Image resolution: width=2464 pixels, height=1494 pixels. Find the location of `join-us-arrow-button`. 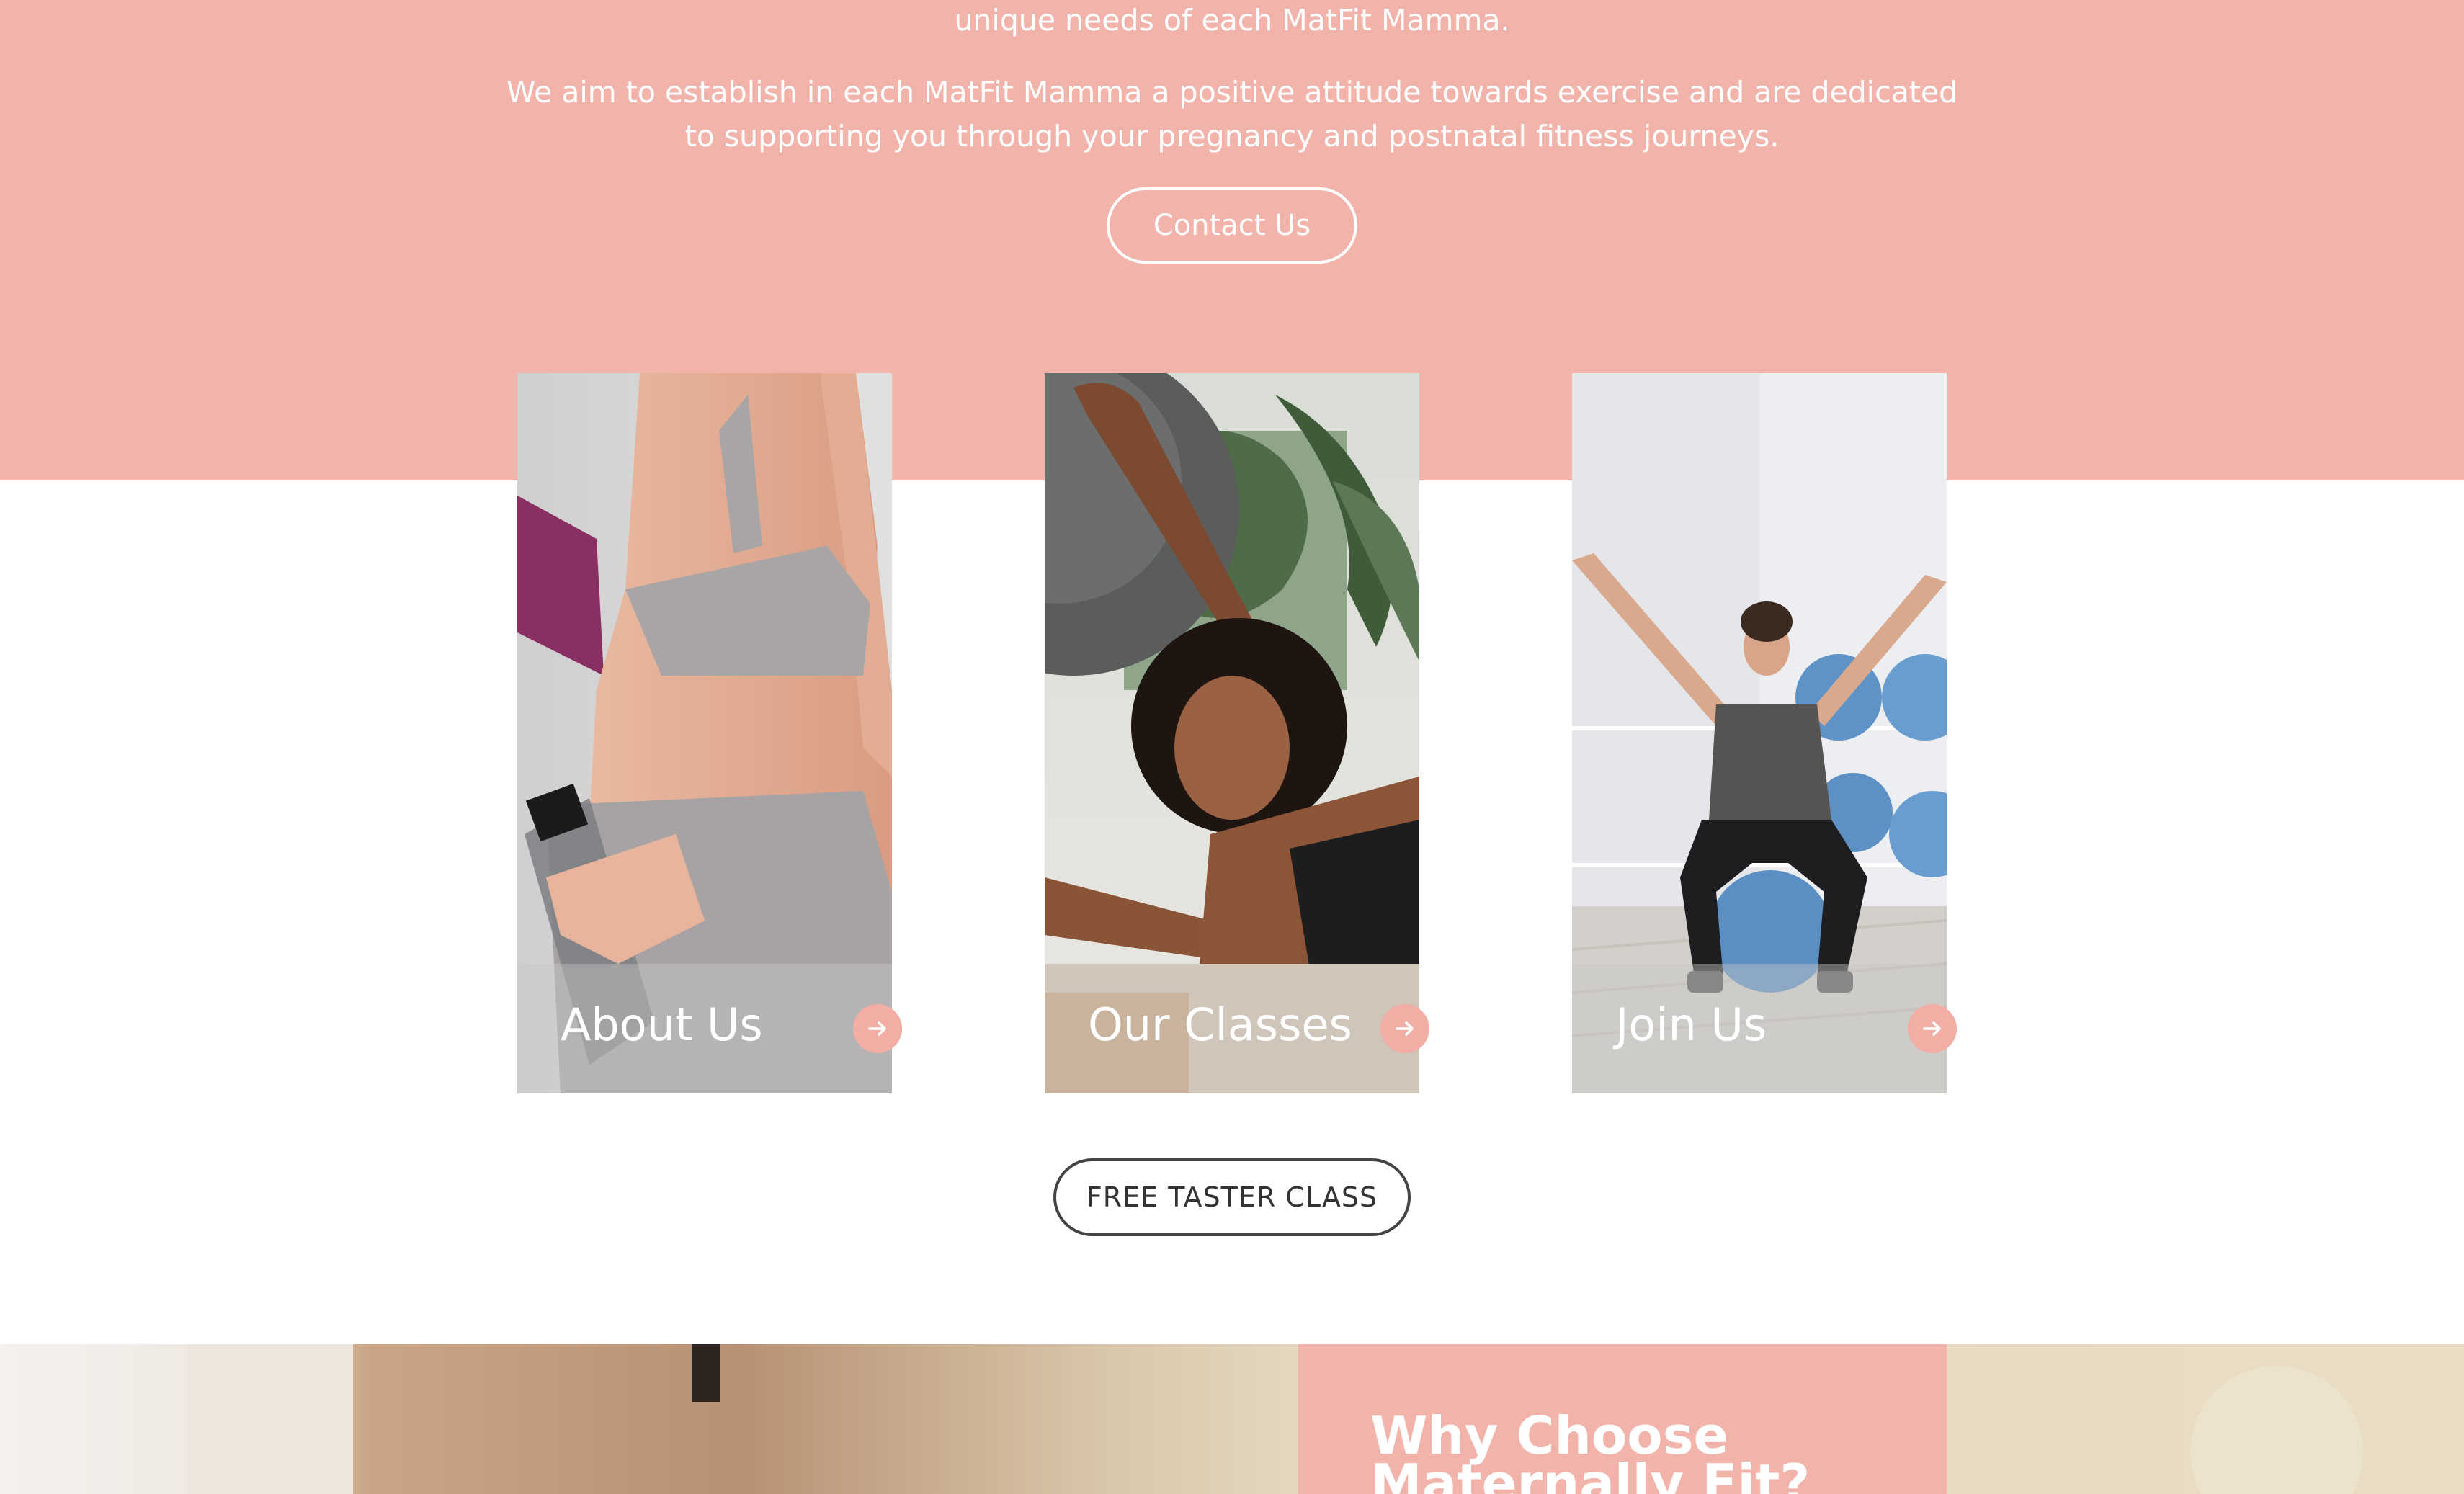

join-us-arrow-button is located at coordinates (1932, 1028).